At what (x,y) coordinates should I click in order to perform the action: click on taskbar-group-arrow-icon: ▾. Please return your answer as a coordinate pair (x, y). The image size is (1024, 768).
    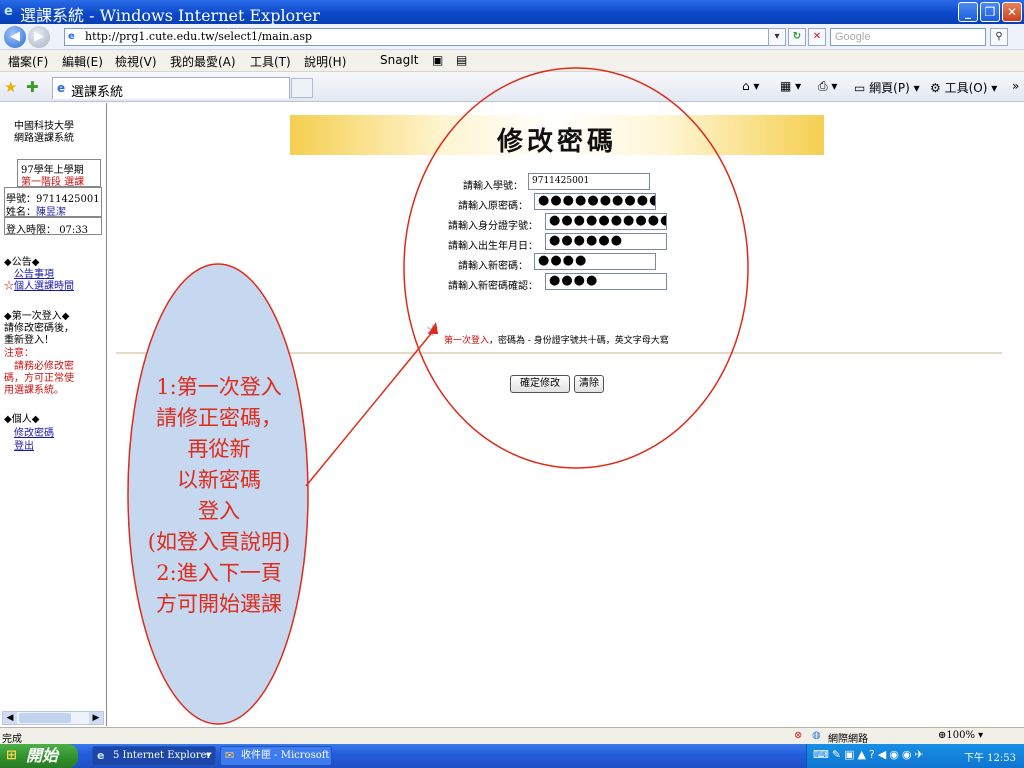
    Looking at the image, I should click on (208, 755).